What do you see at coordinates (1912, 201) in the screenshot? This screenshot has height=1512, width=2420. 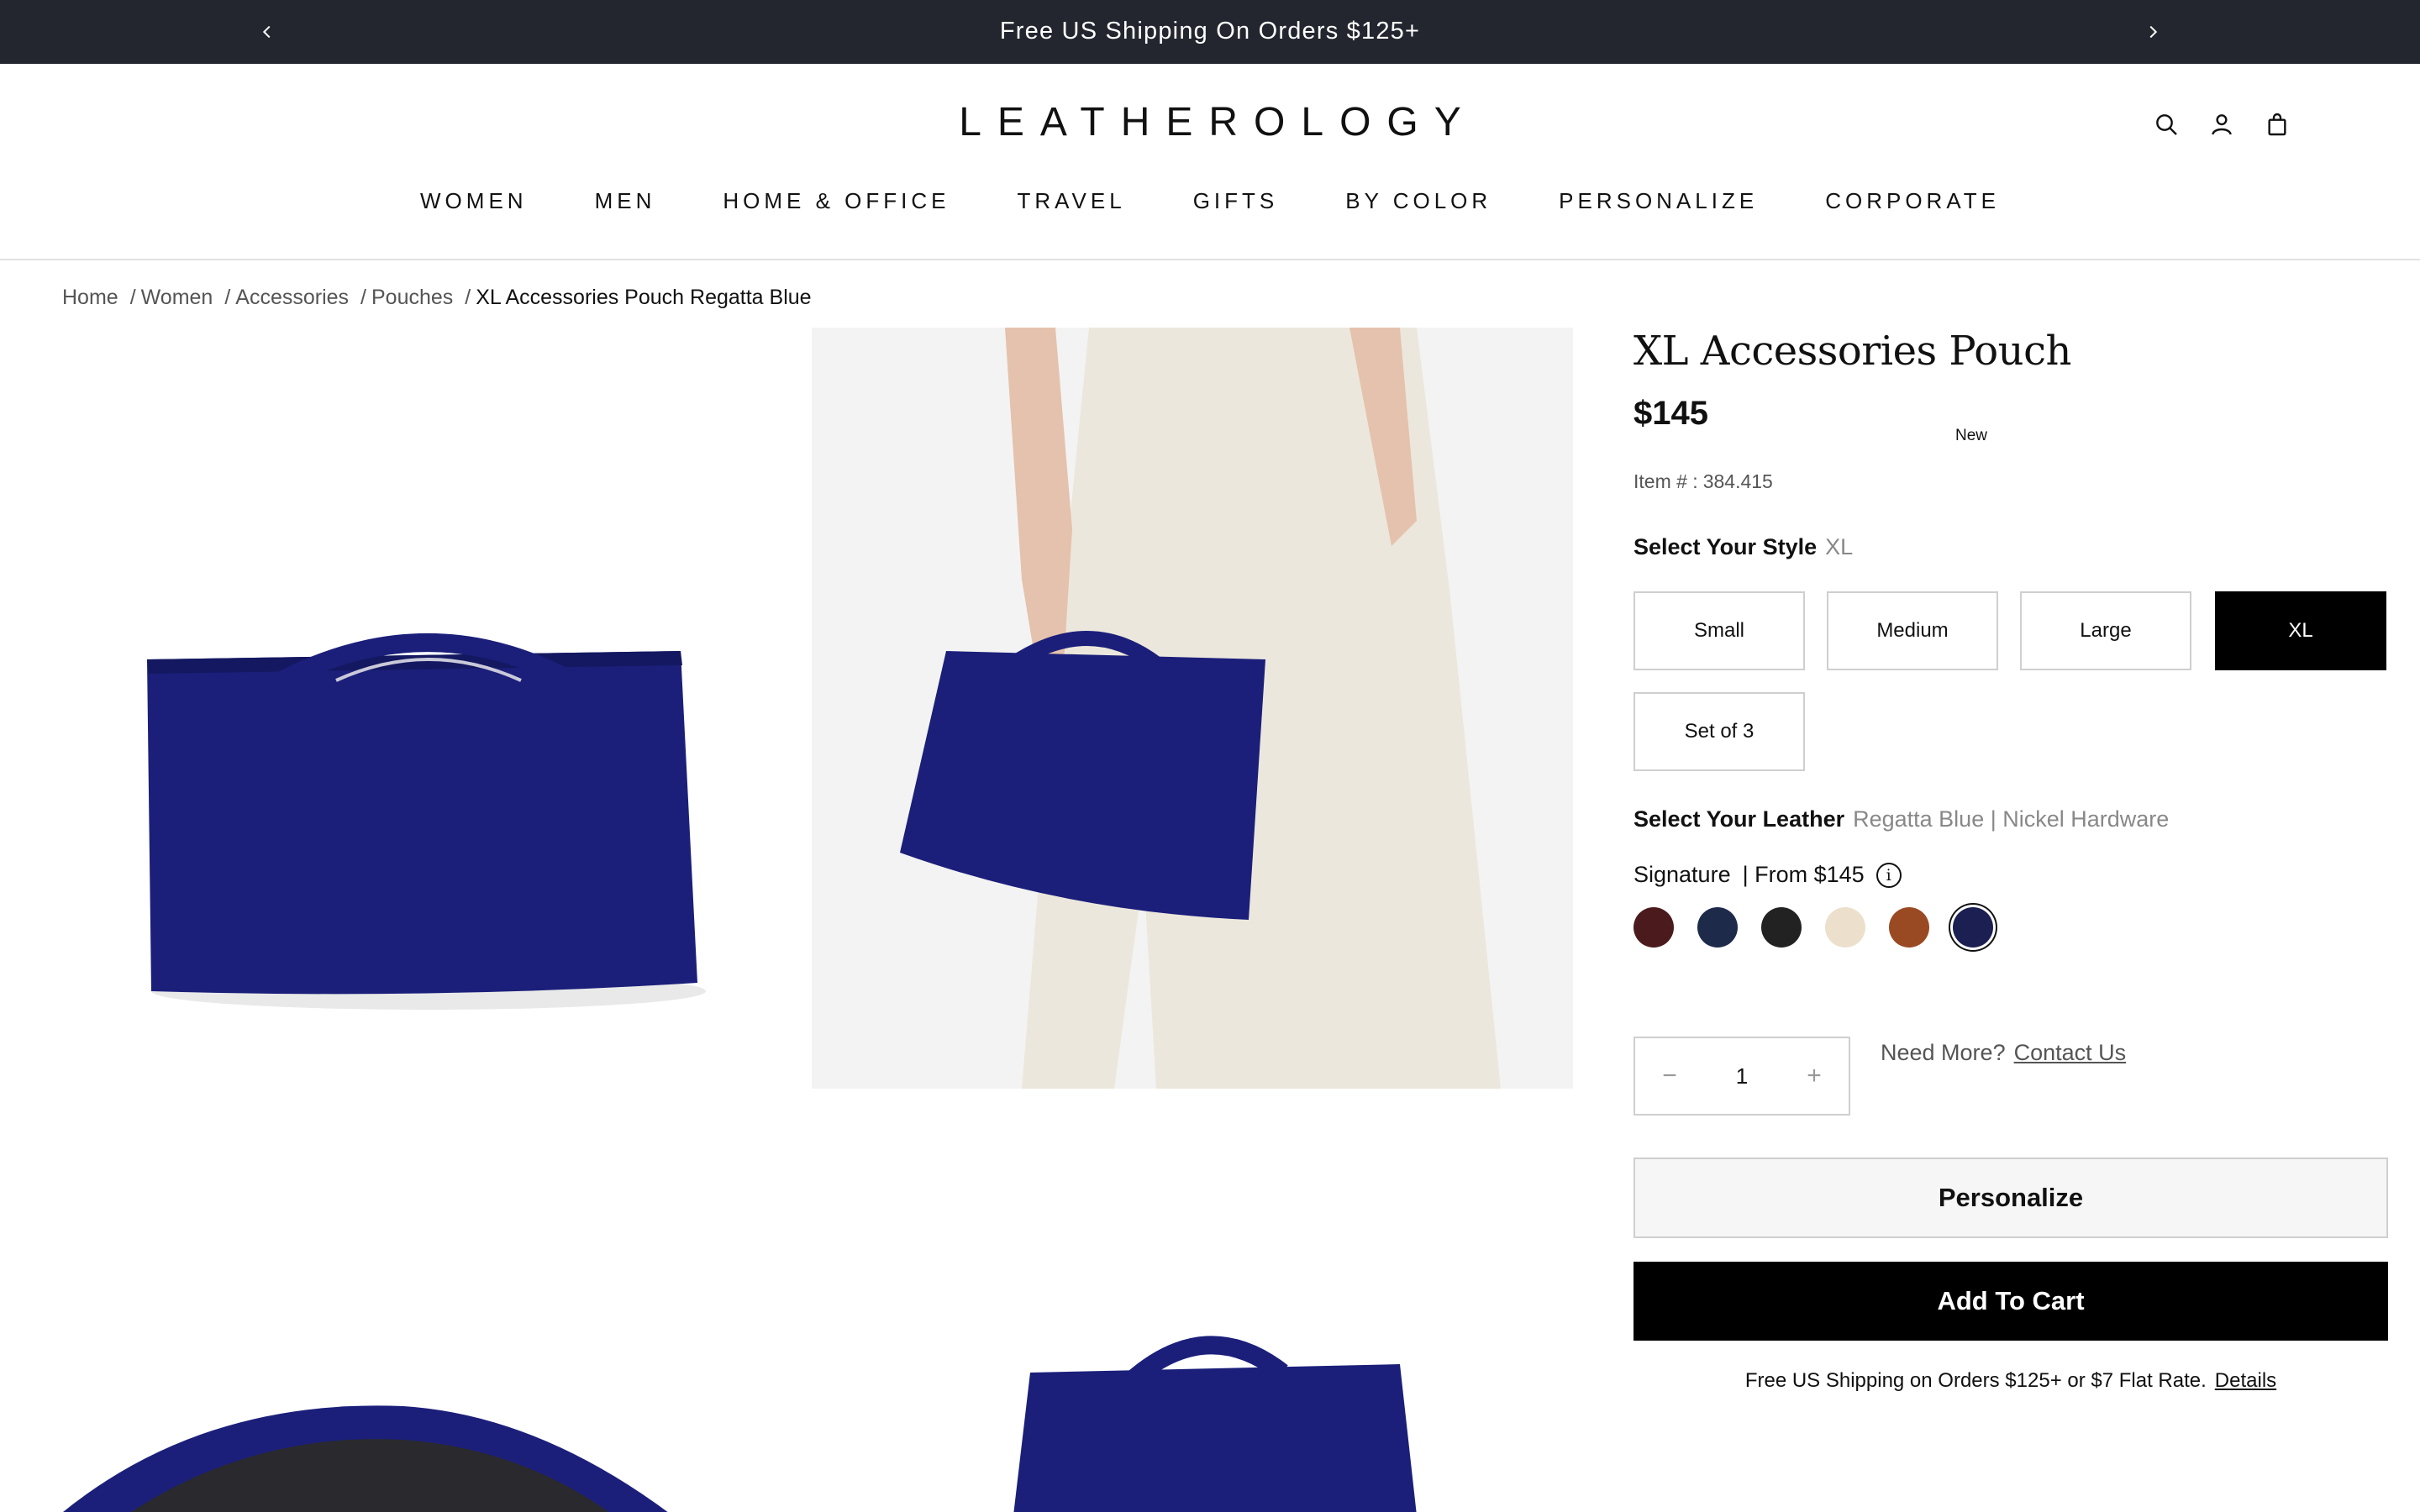 I see `nav-corporate: CORPORATE` at bounding box center [1912, 201].